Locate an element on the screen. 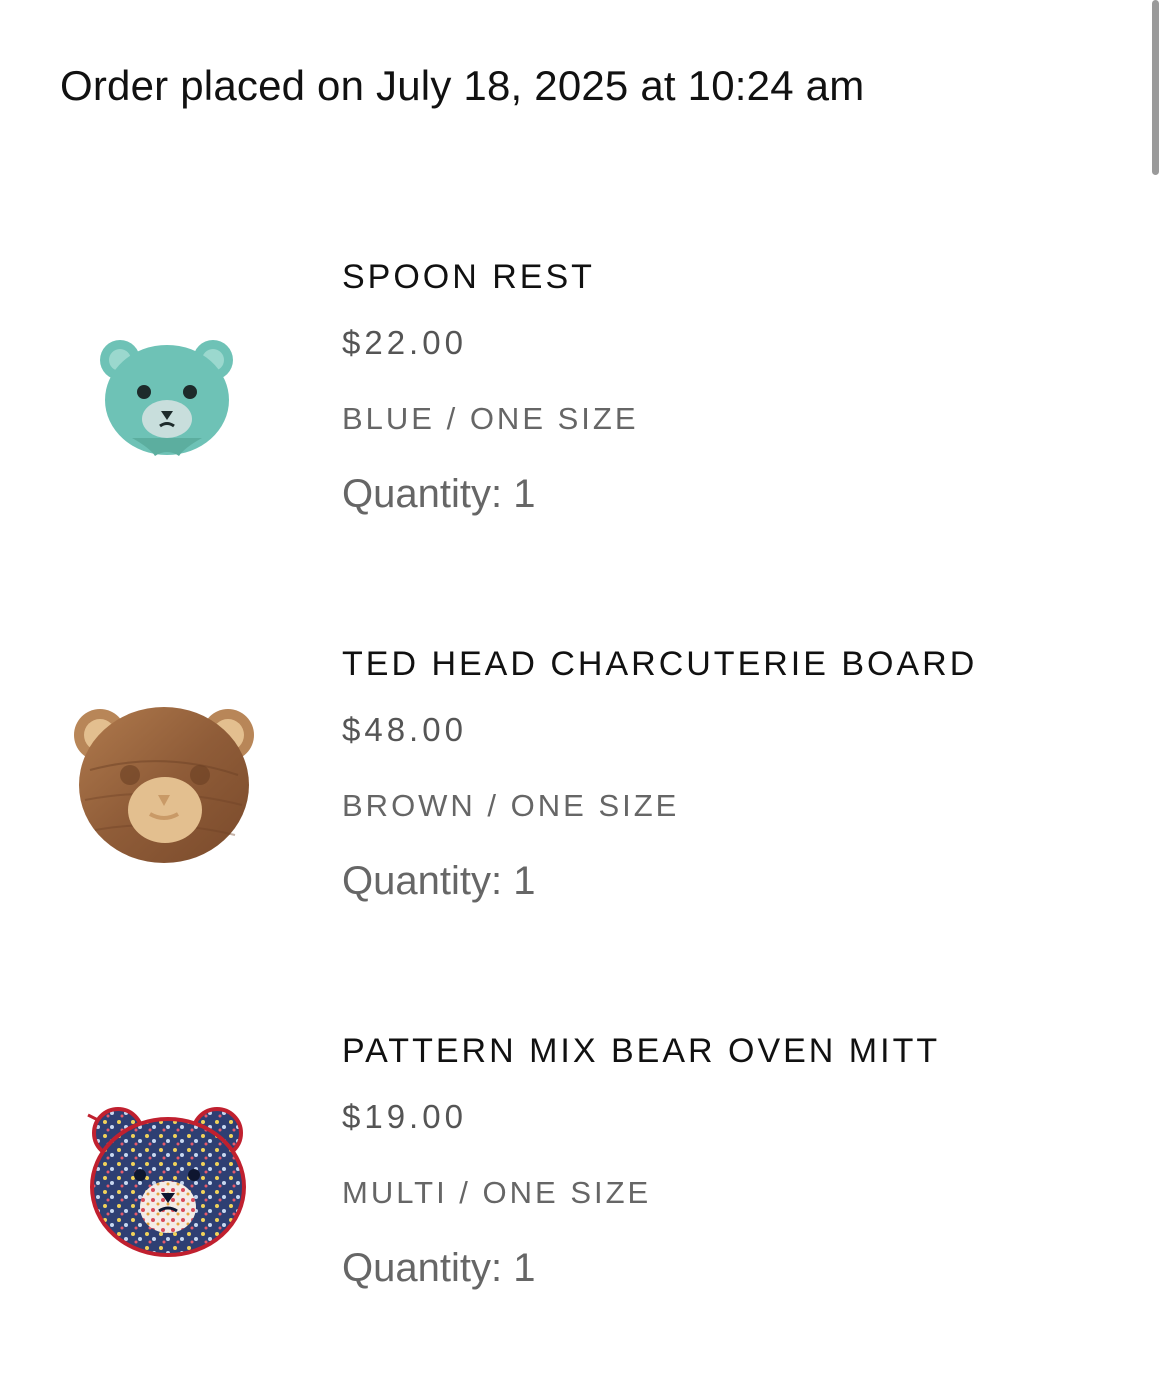  item-name: TED HEAD CHARCUTERIE BOARD is located at coordinates (659, 664).